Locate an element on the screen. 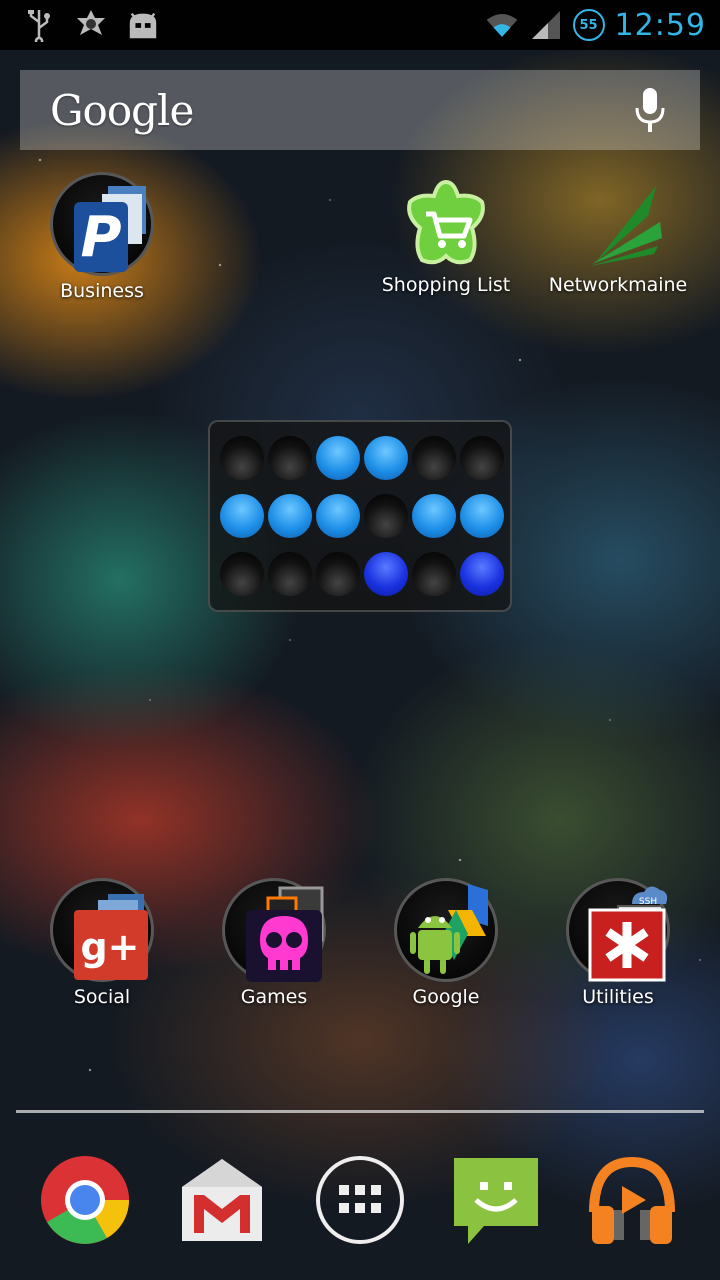  folder-utilities: SSH Utilities is located at coordinates (618, 941).